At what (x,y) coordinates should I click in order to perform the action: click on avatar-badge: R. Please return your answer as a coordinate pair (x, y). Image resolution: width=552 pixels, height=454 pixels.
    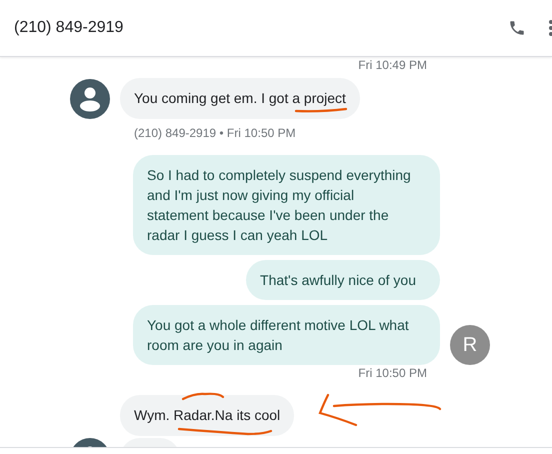
    Looking at the image, I should click on (470, 345).